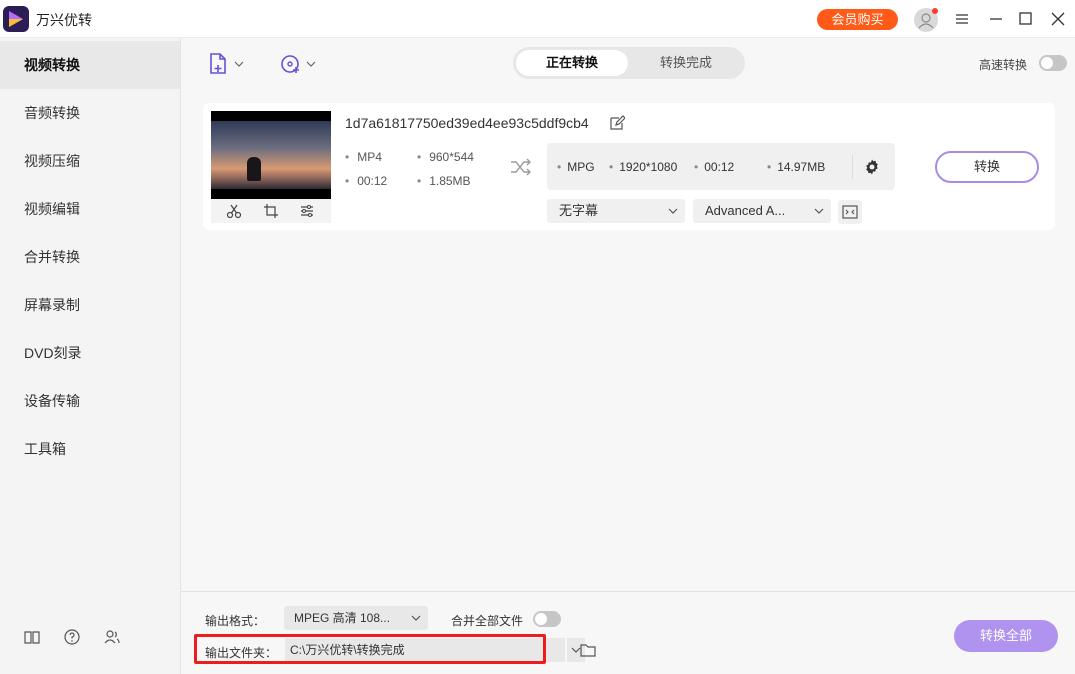  I want to click on book-icon, so click(32, 637).